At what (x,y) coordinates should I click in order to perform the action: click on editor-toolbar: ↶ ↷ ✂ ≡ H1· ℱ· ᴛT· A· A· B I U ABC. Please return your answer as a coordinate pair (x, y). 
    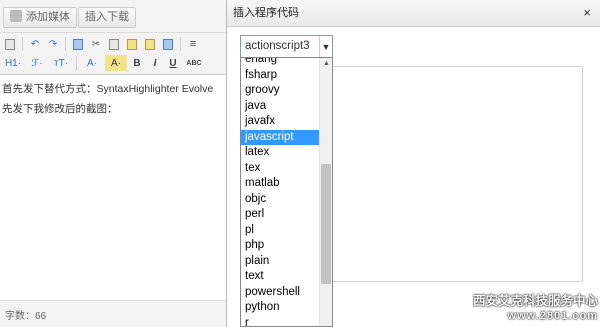
    Looking at the image, I should click on (113, 54).